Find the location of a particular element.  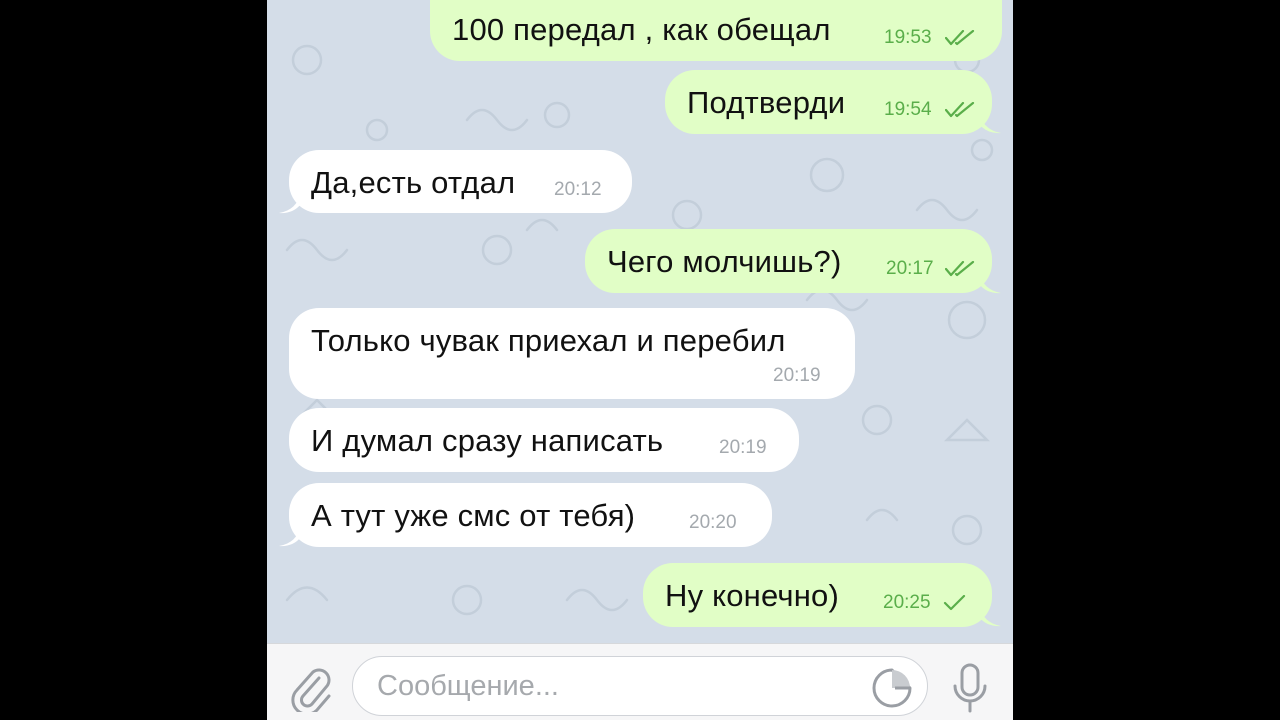

message-bubble-outgoing: Чего молчишь?) 20:17 is located at coordinates (788, 261).